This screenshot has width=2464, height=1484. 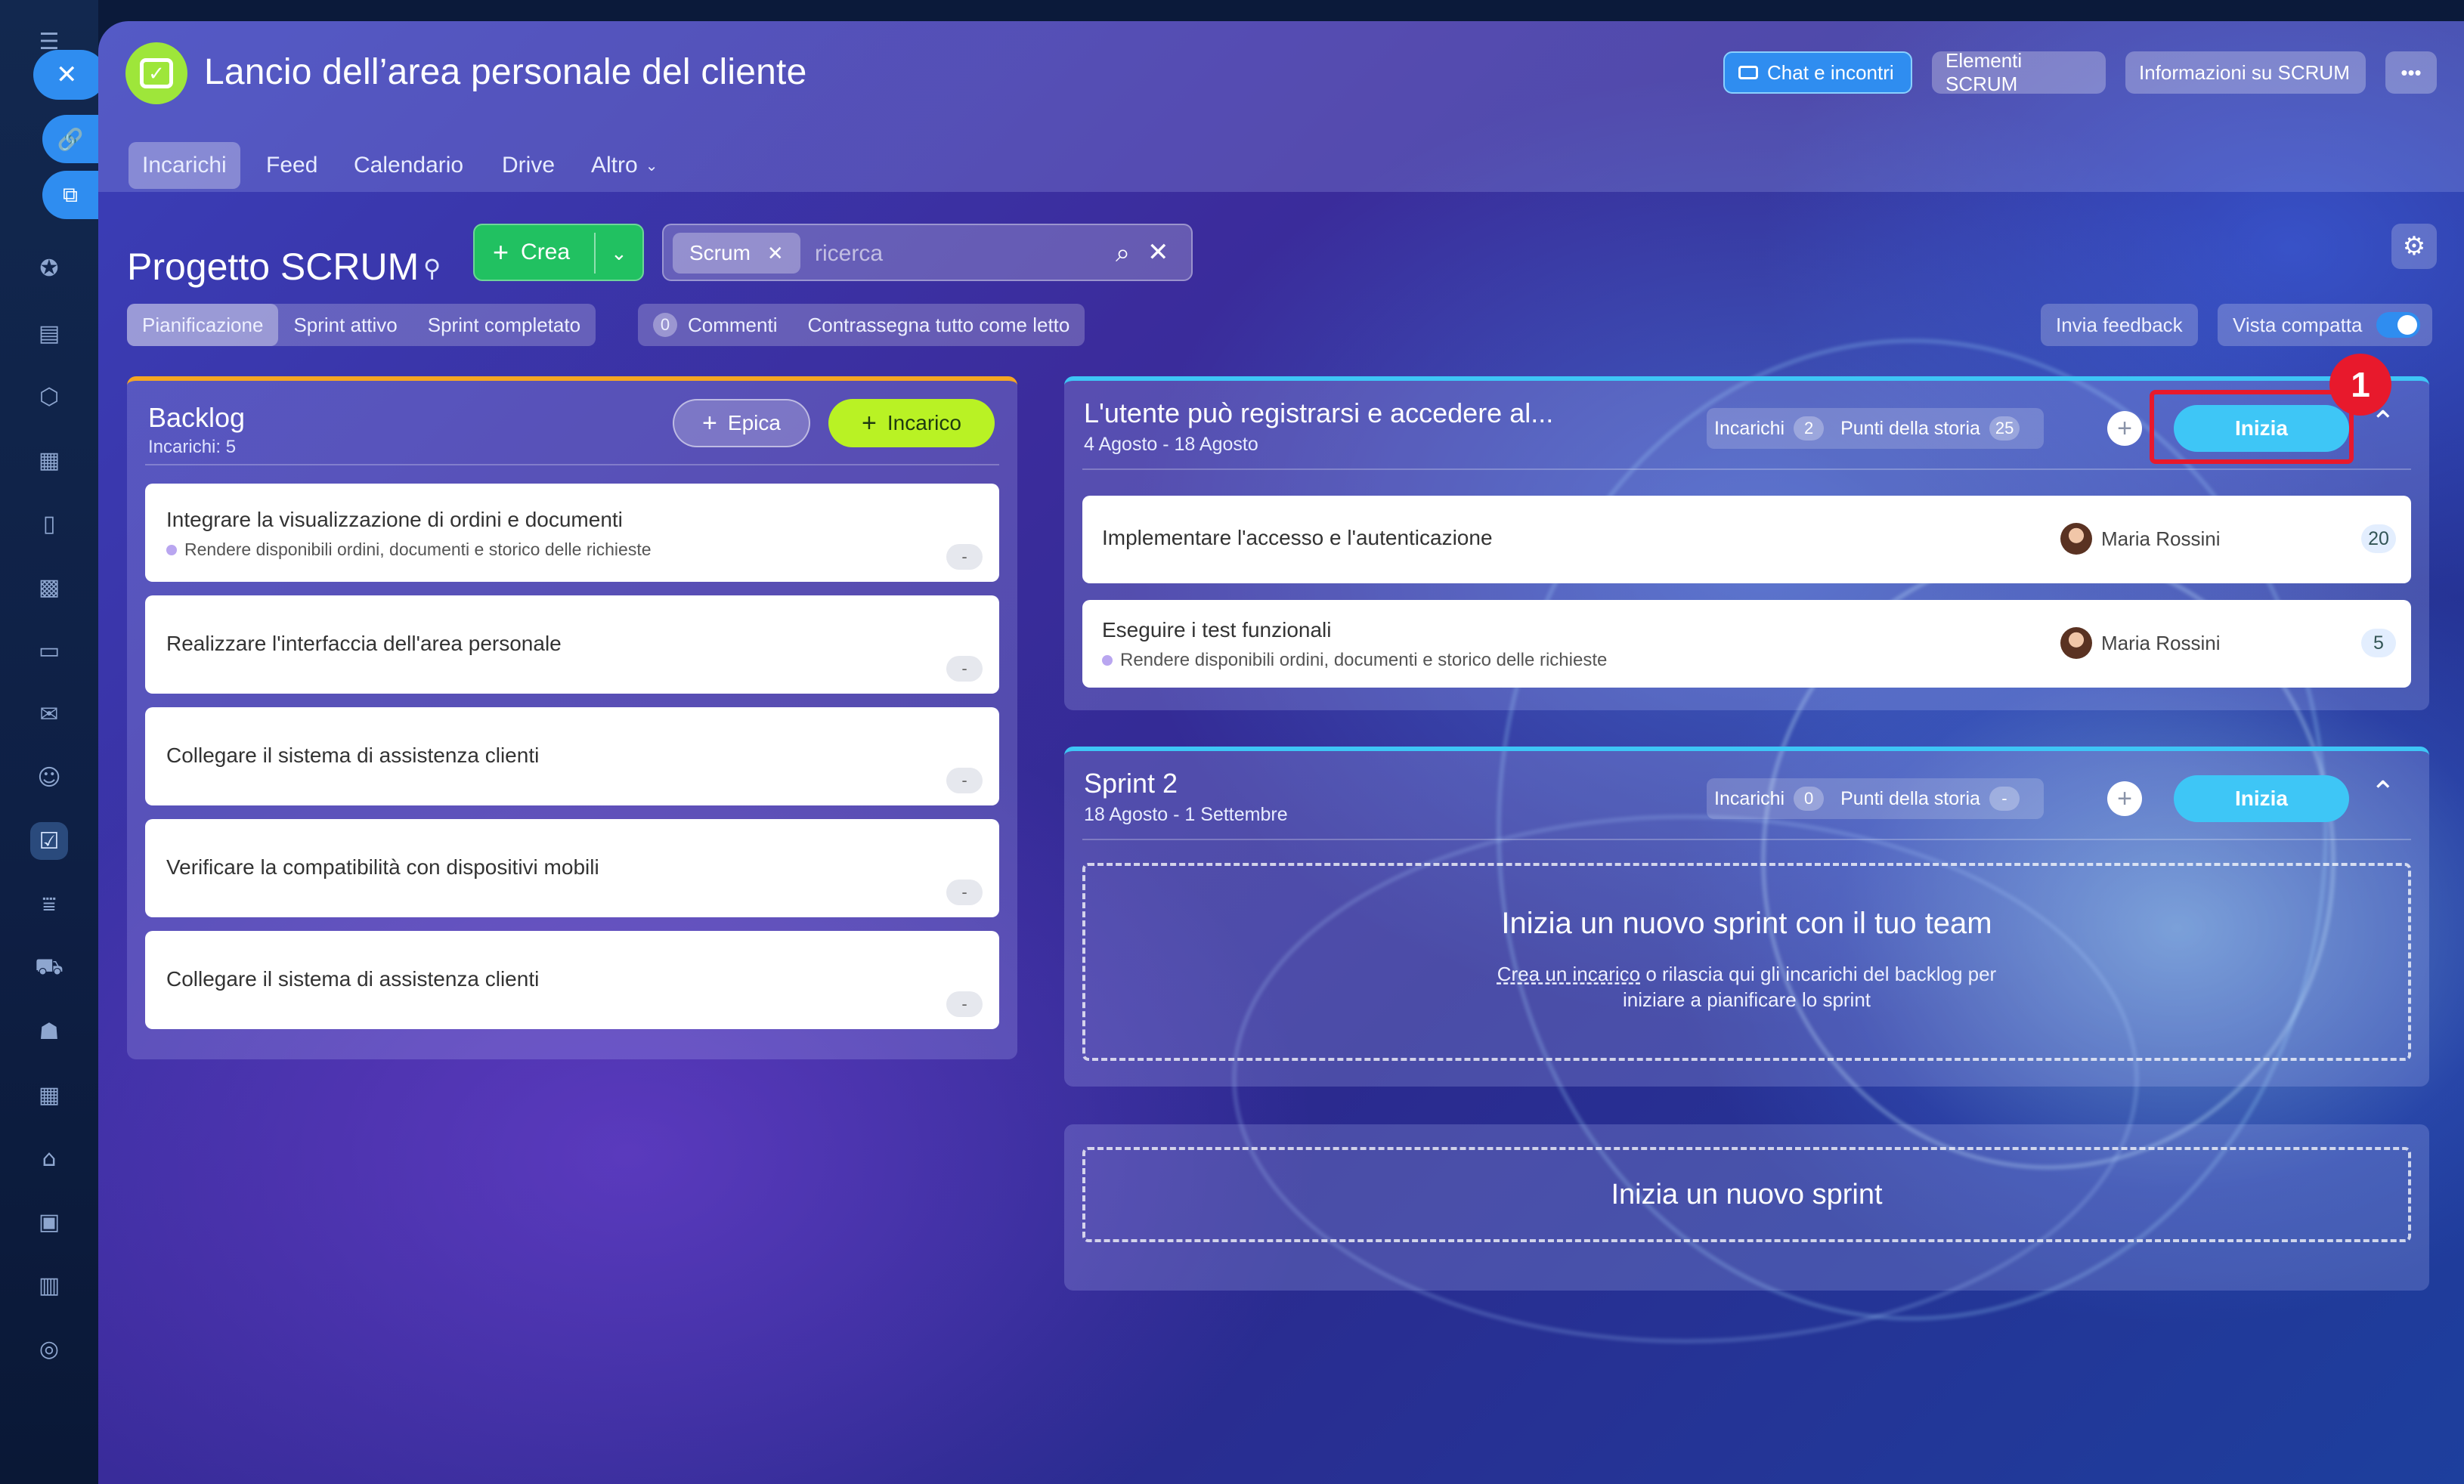 I want to click on task-title: Eseguire i test funzionali, so click(x=1217, y=630).